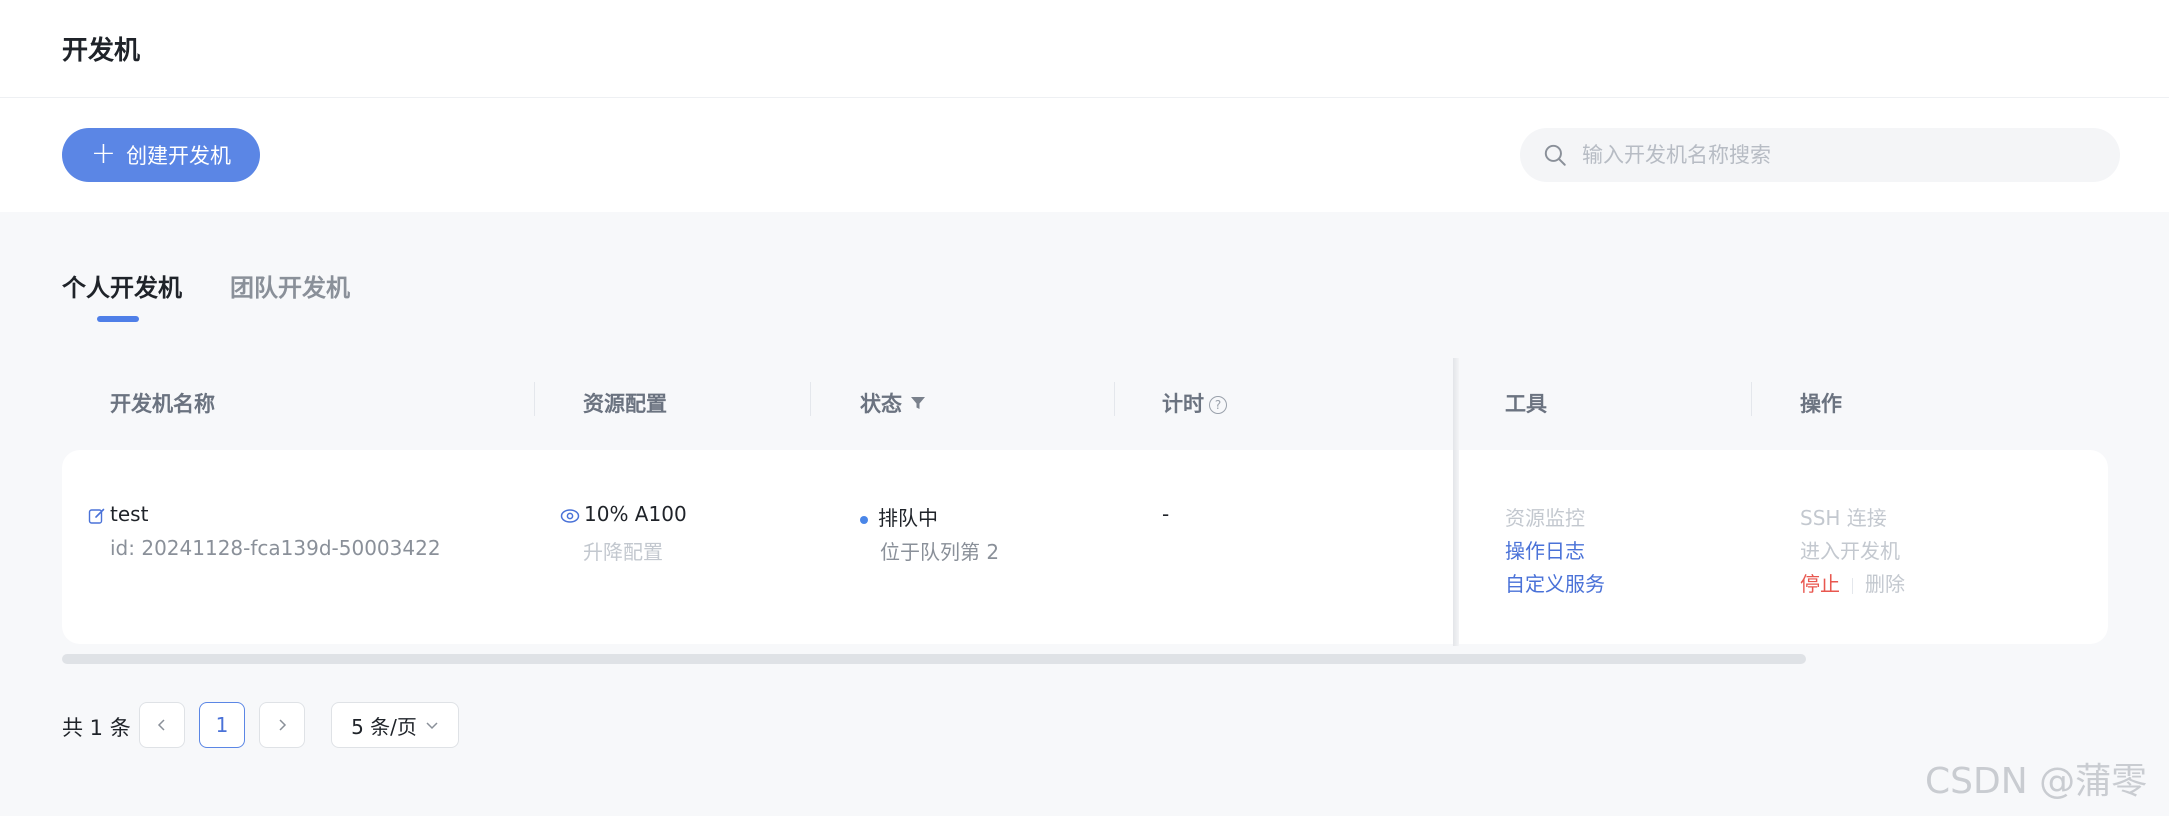 The height and width of the screenshot is (816, 2169). Describe the element at coordinates (1821, 404) in the screenshot. I see `column-header-ops: 操作` at that location.